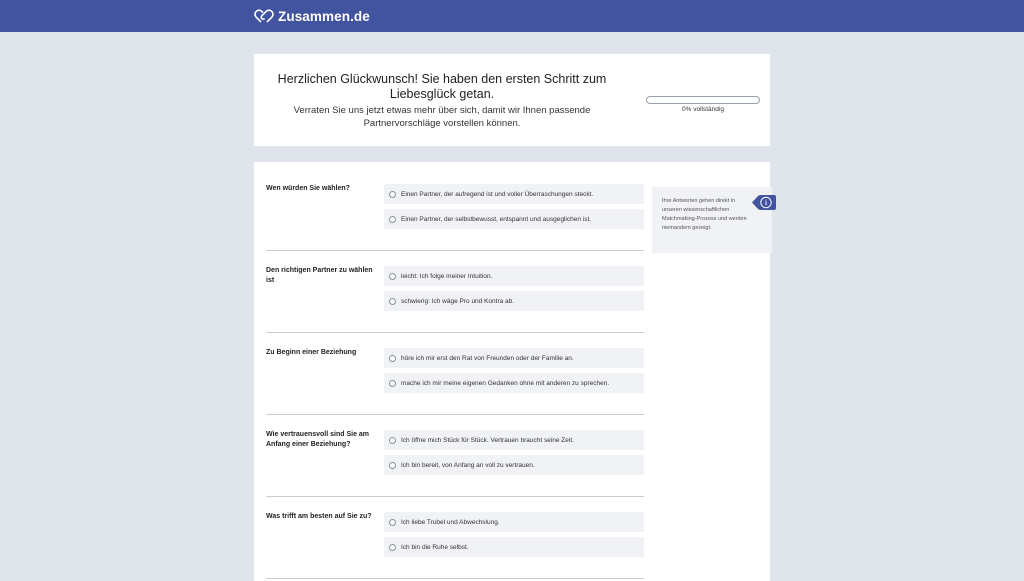 The height and width of the screenshot is (581, 1024). I want to click on hearts-logo-icon, so click(264, 16).